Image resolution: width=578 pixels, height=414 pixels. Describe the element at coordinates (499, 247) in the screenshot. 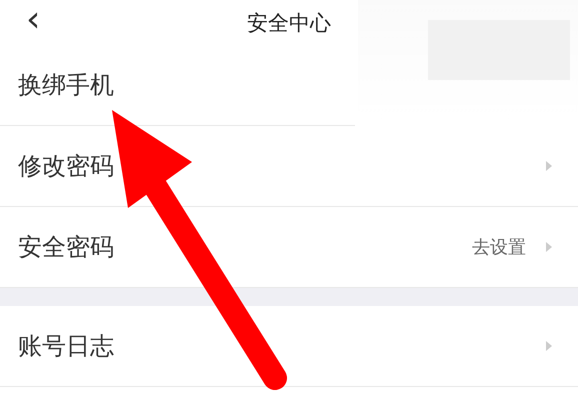

I see `item-value: 去设置` at that location.